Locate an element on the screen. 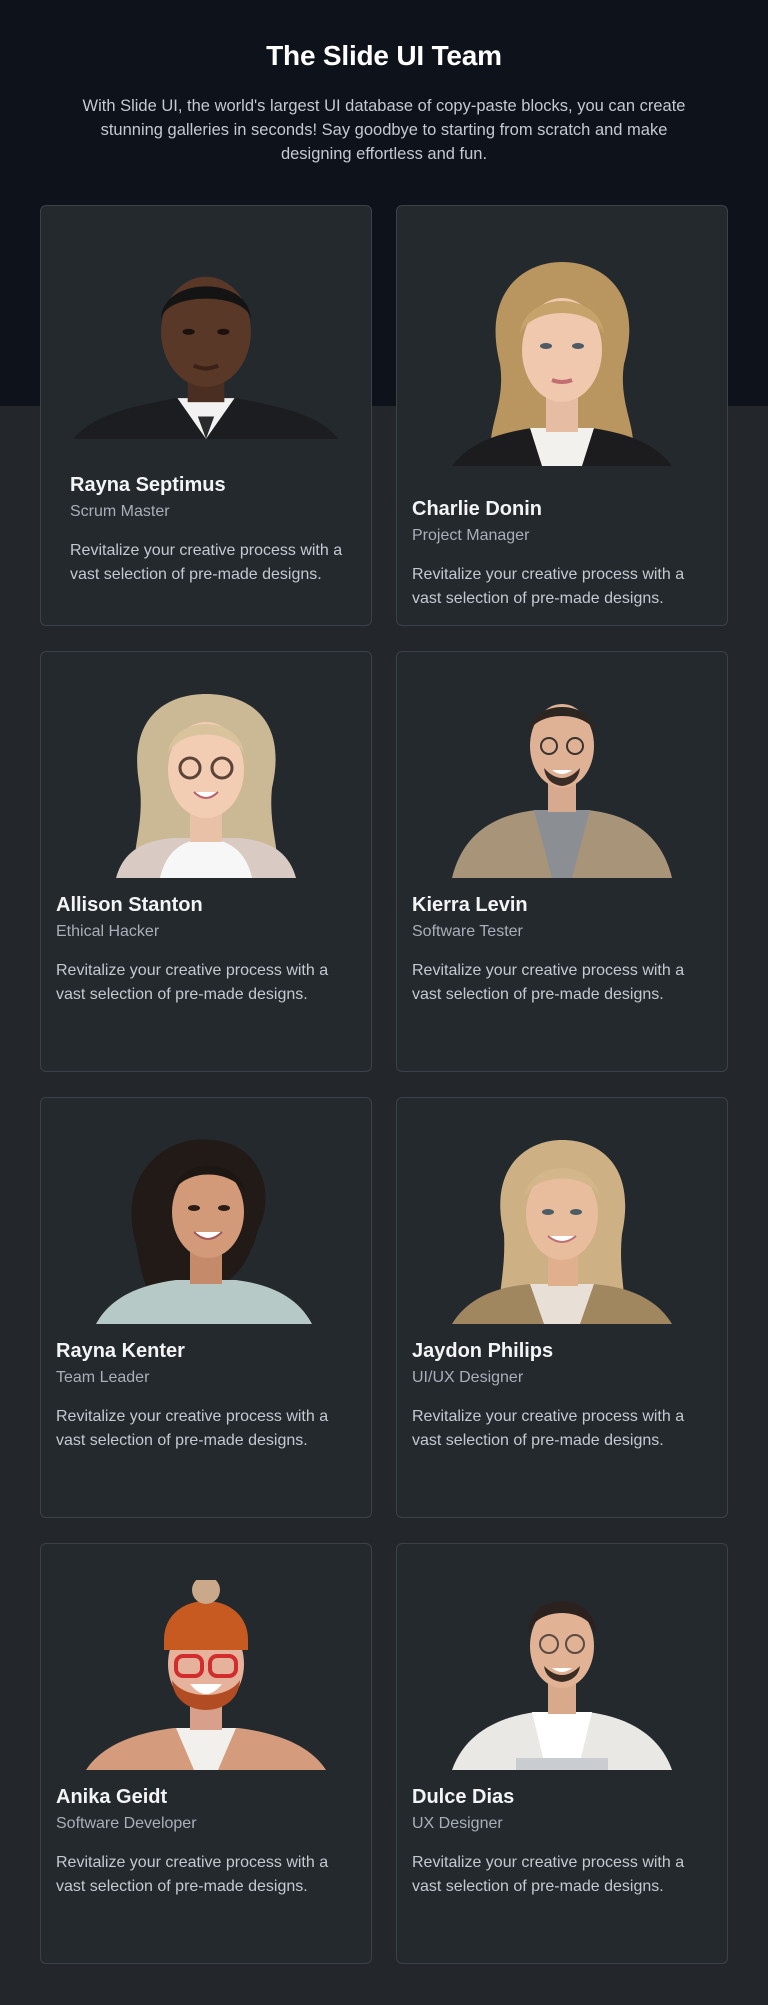 The image size is (768, 2005). member-name: Charlie Donin is located at coordinates (477, 509).